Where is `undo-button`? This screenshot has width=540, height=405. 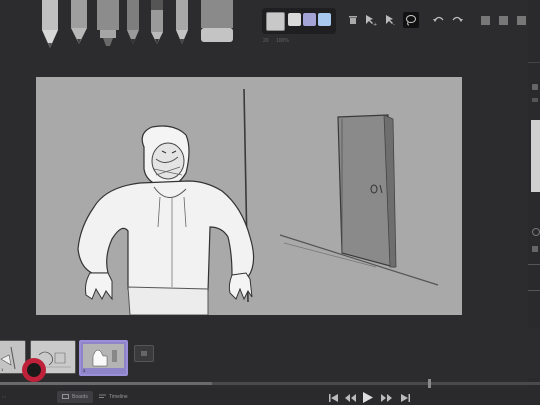
undo-button is located at coordinates (439, 20).